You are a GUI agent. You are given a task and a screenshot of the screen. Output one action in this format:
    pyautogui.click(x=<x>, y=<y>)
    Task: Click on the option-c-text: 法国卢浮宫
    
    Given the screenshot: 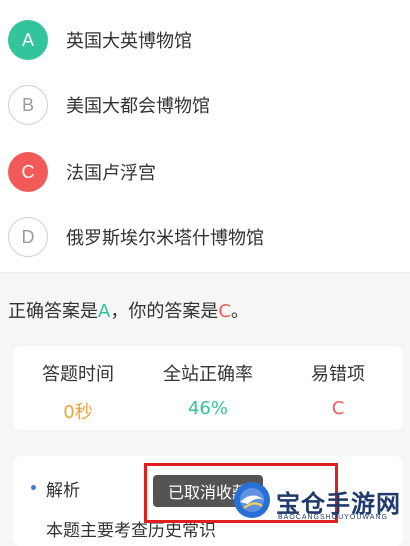 What is the action you would take?
    pyautogui.click(x=111, y=173)
    